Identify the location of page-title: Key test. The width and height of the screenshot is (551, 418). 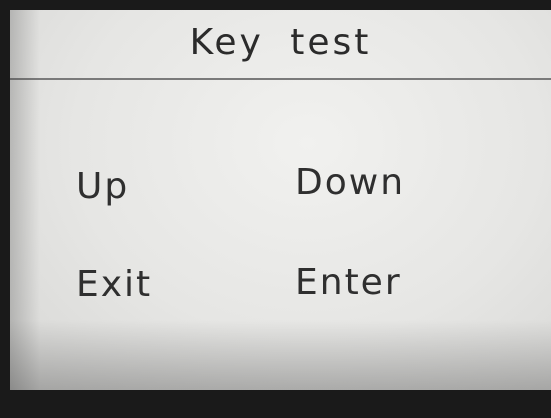
(280, 42).